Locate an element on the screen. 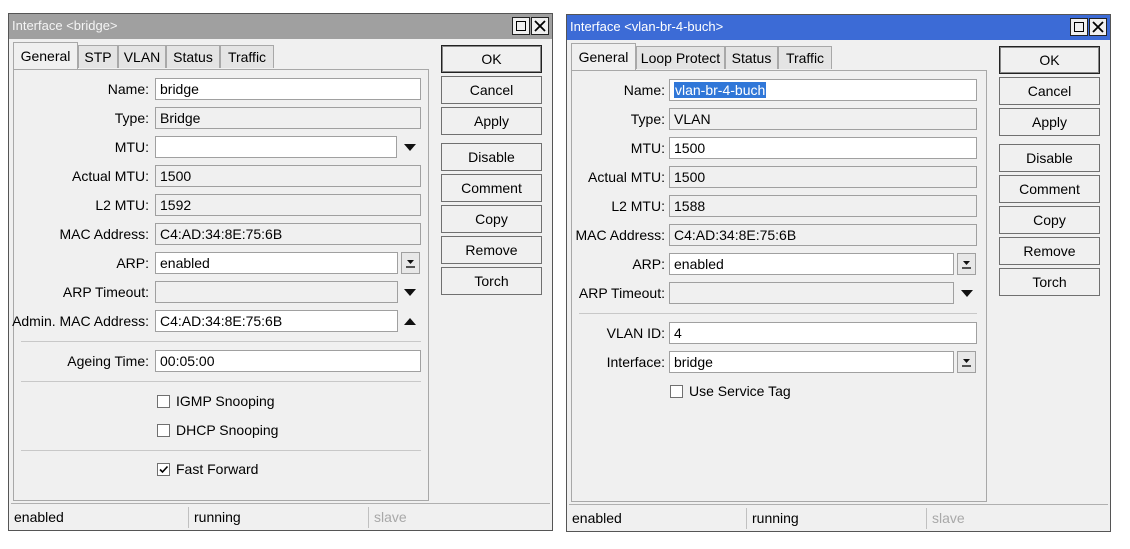 Image resolution: width=1130 pixels, height=549 pixels. fast-forward-checkbox is located at coordinates (163, 469).